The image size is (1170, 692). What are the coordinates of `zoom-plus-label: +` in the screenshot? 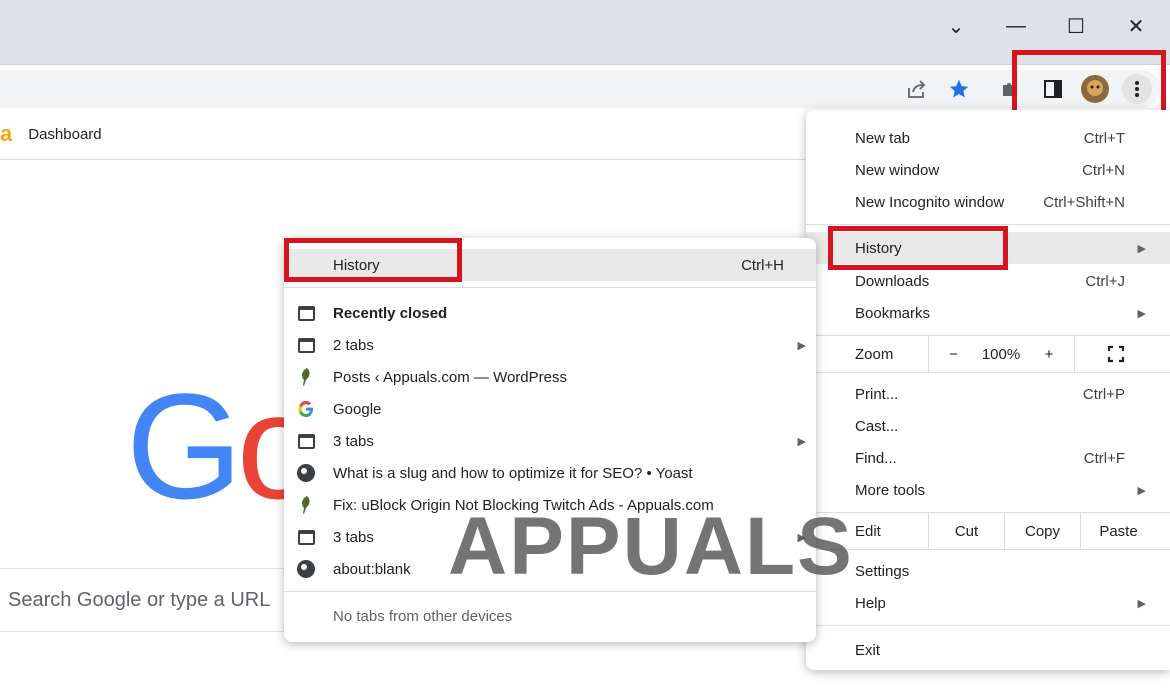 It's located at (1049, 354).